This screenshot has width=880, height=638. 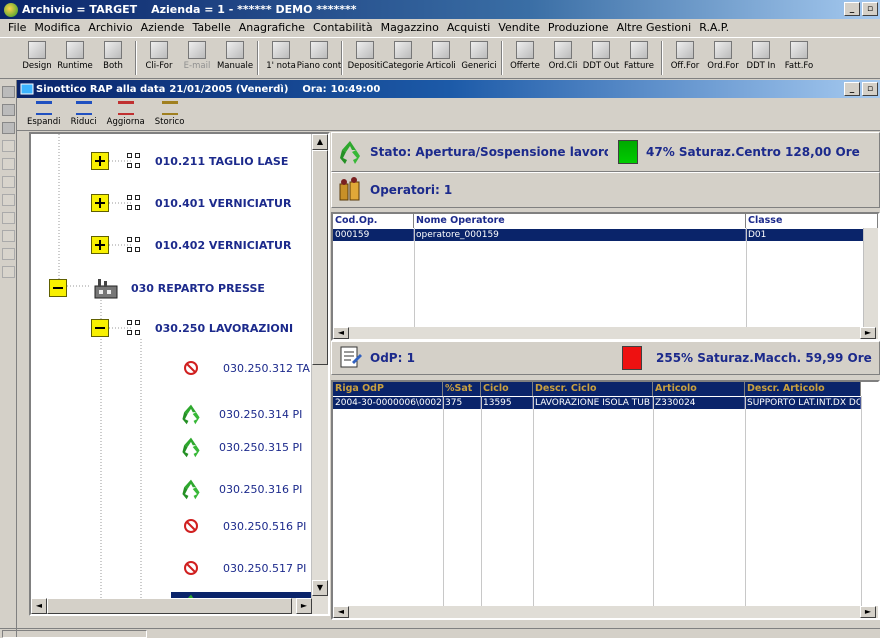 I want to click on tree-node: 030.250 LAVORAZIONI, so click(x=192, y=328).